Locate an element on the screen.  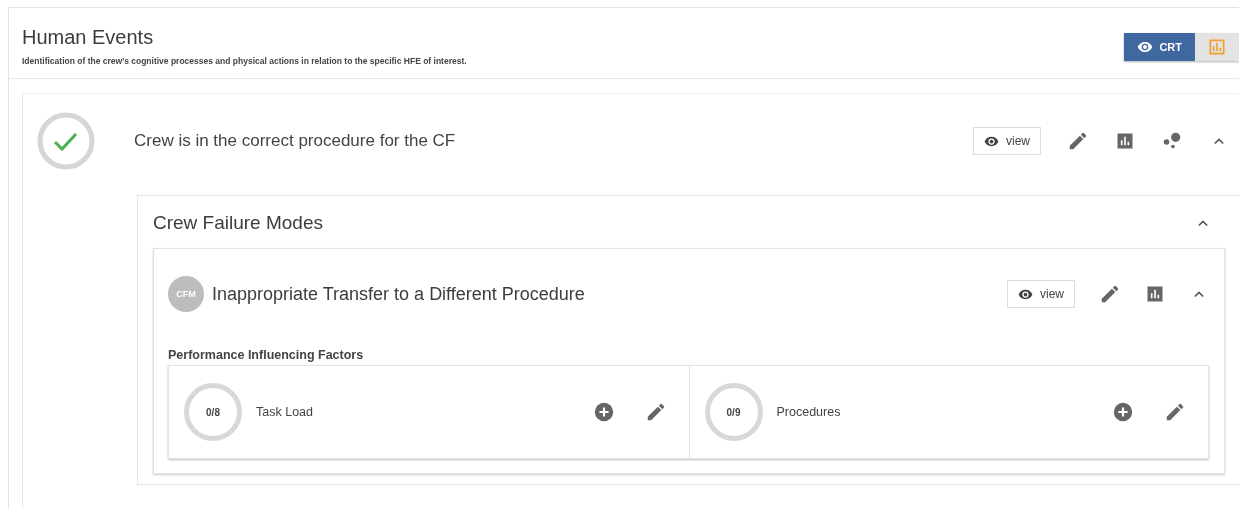
factor-name: Procedures is located at coordinates (809, 412).